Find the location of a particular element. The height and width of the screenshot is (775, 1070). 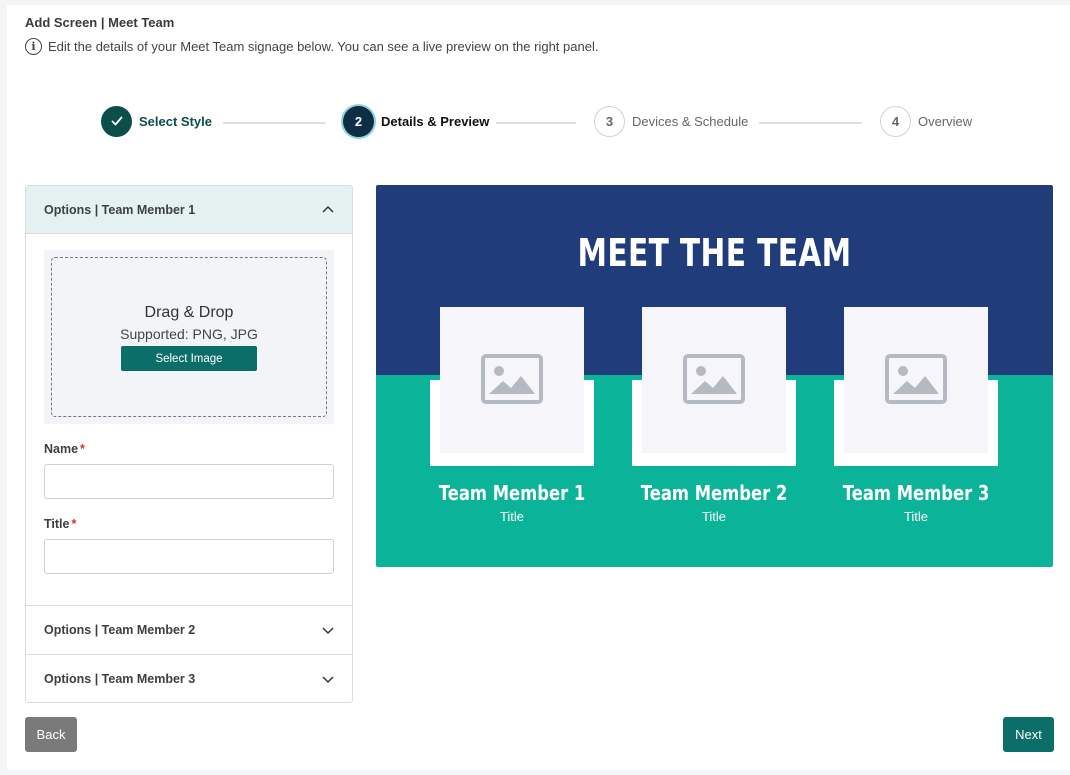

chevron-up-icon is located at coordinates (328, 210).